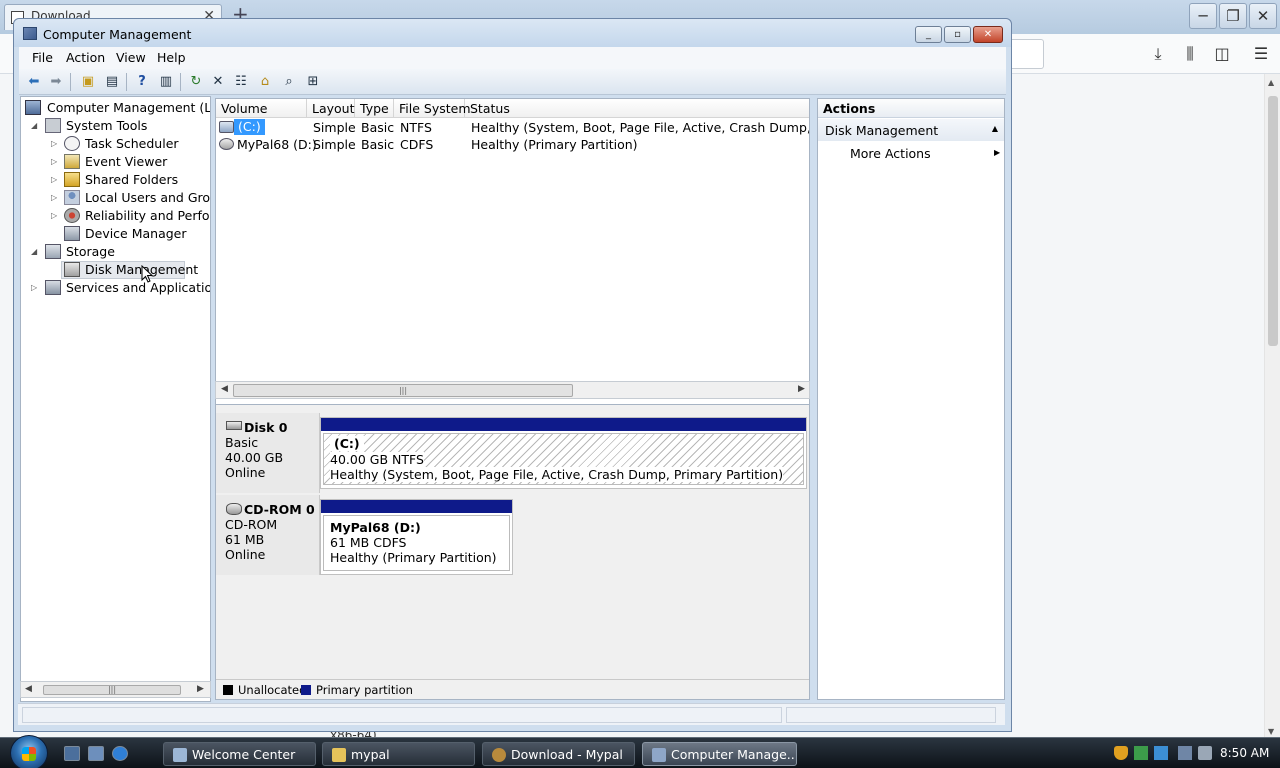  I want to click on column-header-layout: Layout, so click(331, 108).